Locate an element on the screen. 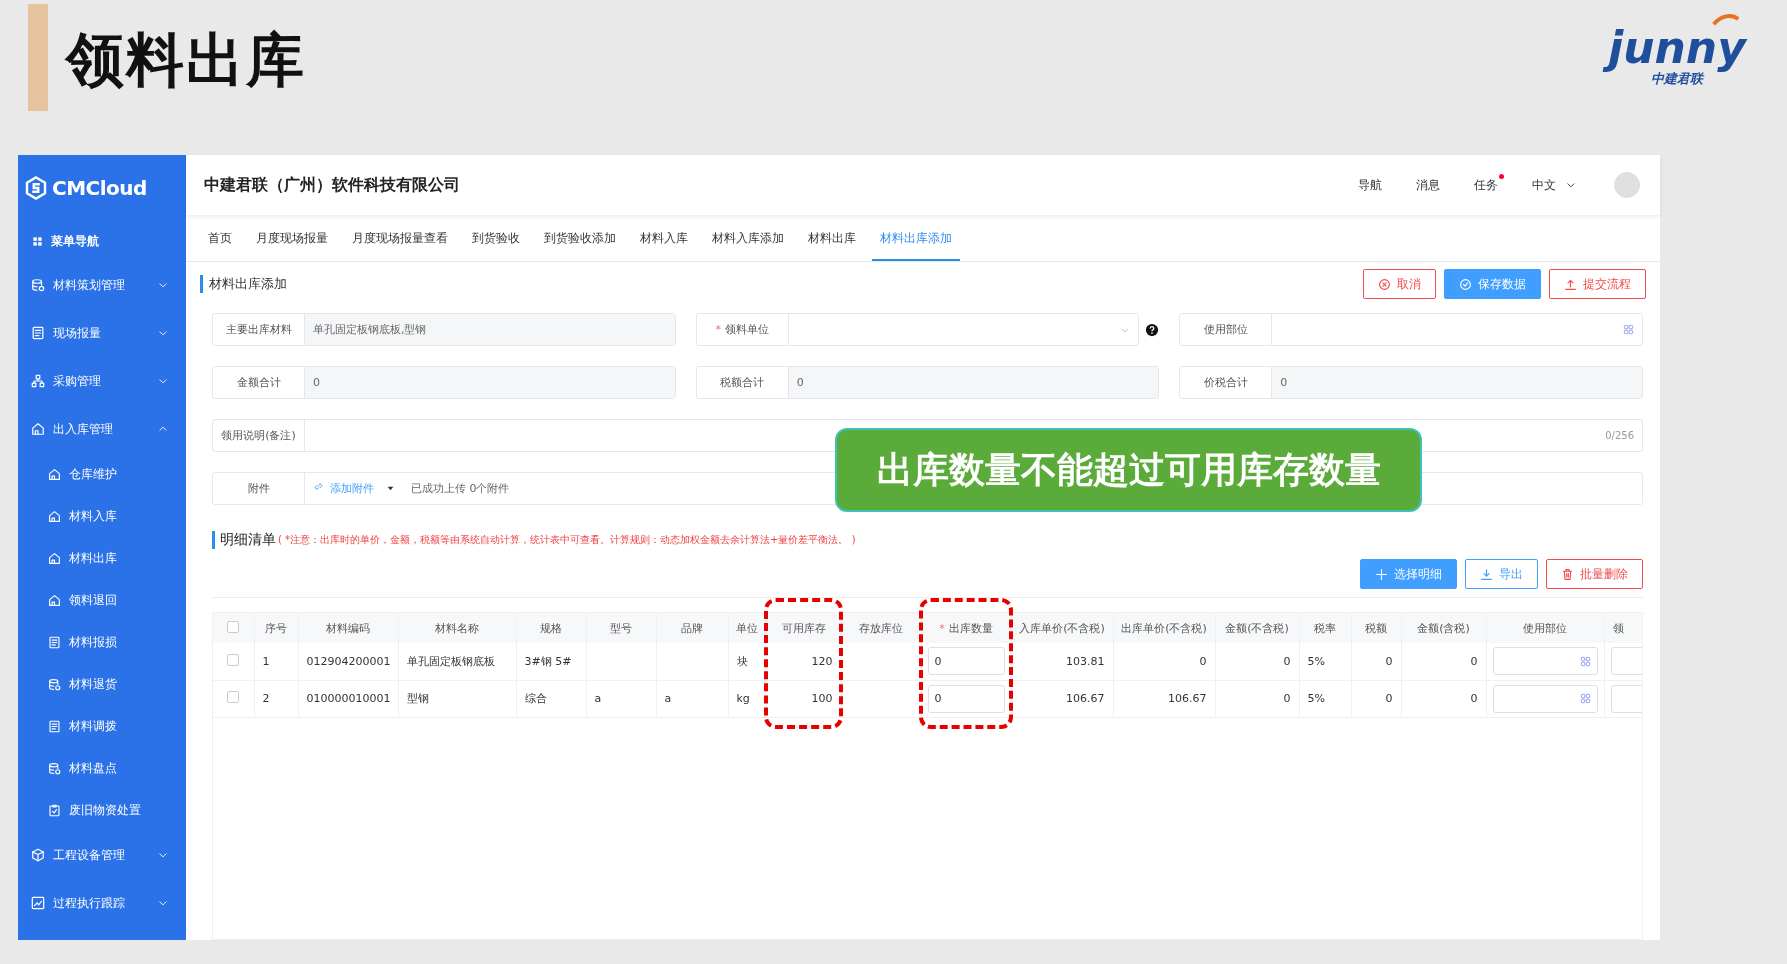 Image resolution: width=1787 pixels, height=964 pixels. hexagon-logo-icon is located at coordinates (36, 188).